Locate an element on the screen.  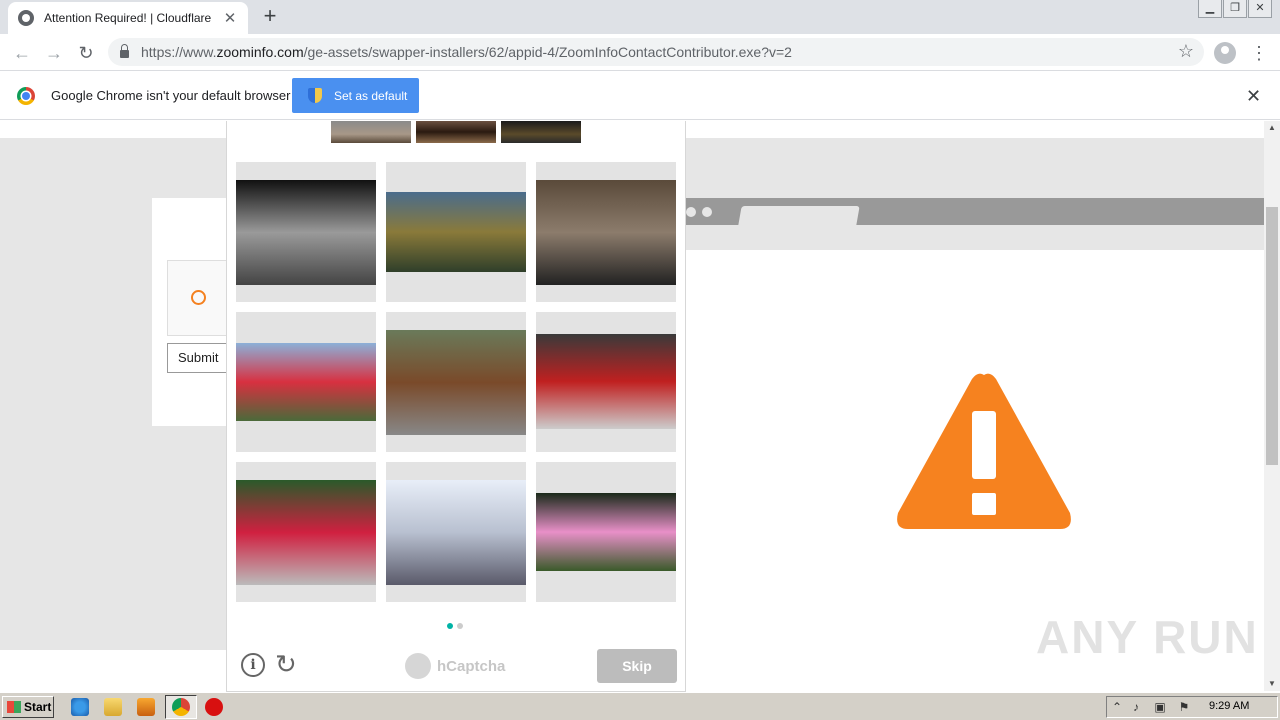
uac-shield-icon is located at coordinates (315, 95).